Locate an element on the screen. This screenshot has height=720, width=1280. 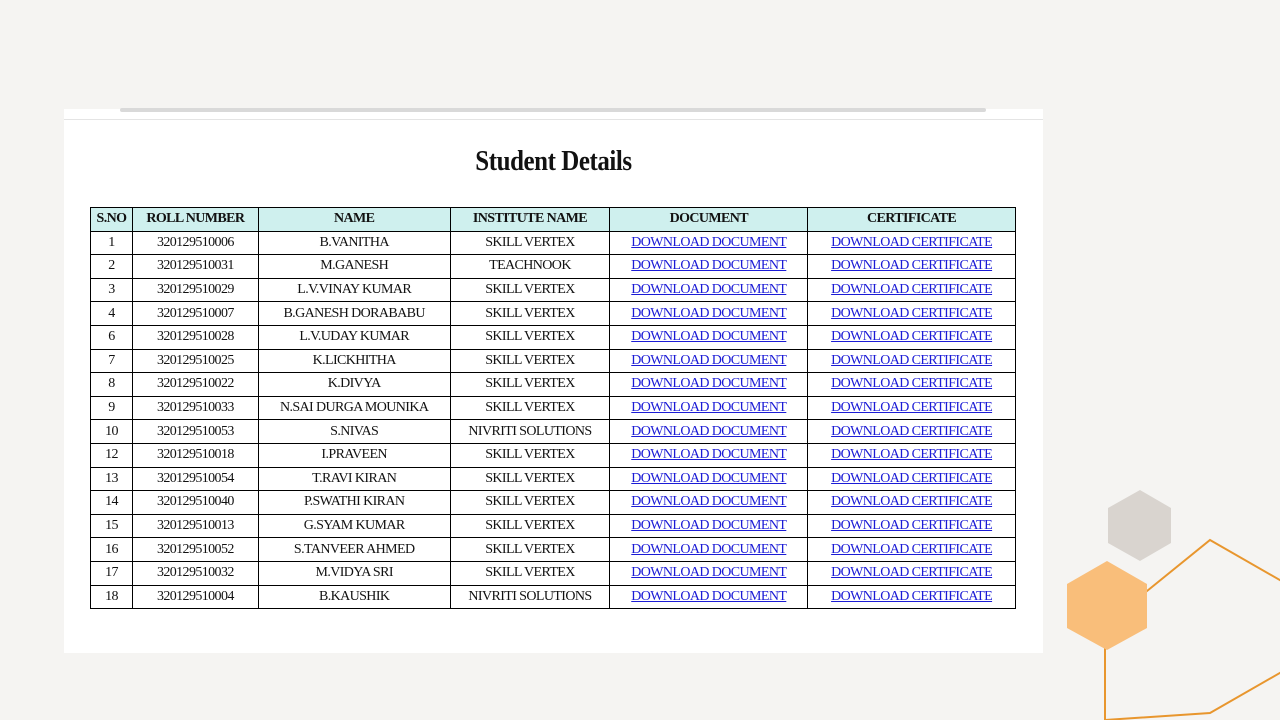
cell-name: B.VANITHA is located at coordinates (354, 243).